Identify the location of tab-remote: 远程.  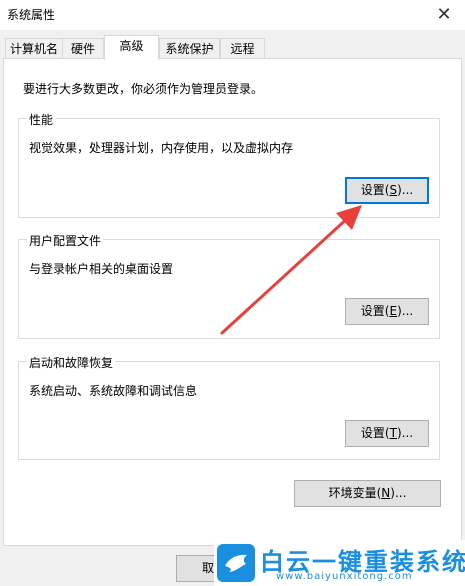
(242, 48).